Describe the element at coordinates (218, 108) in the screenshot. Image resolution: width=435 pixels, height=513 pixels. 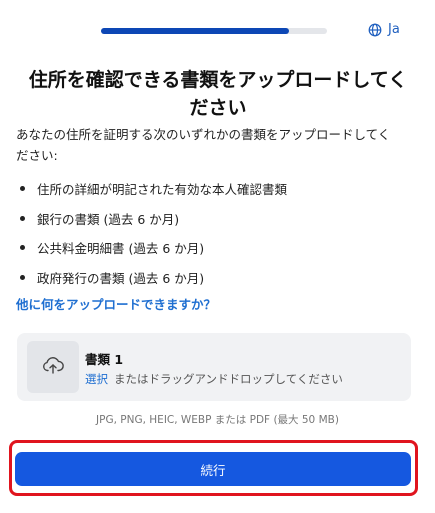
I see `page-title-line2: ださい` at that location.